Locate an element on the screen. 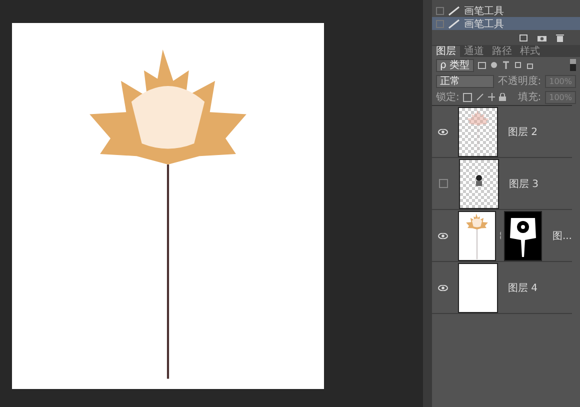 The width and height of the screenshot is (580, 407). layer-name: 图层 2 is located at coordinates (523, 132).